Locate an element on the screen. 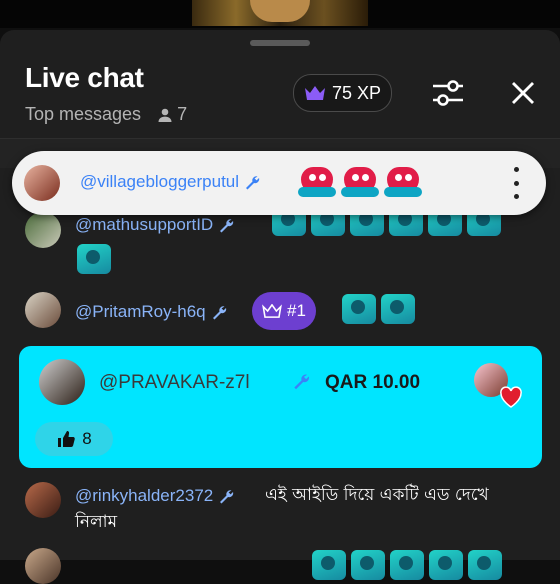 The height and width of the screenshot is (584, 560). close-icon is located at coordinates (523, 93).